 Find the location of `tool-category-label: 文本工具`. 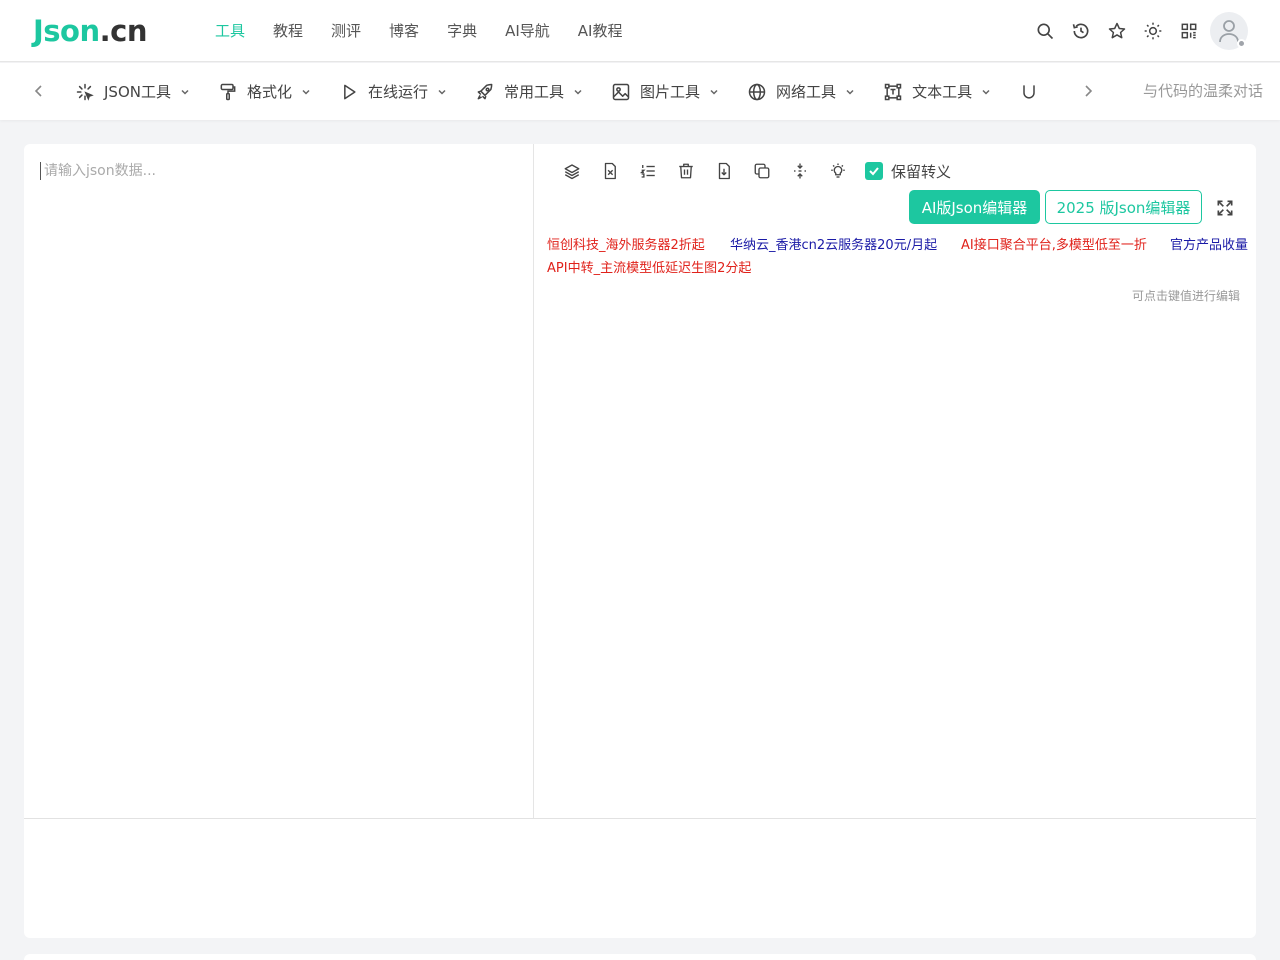

tool-category-label: 文本工具 is located at coordinates (942, 92).